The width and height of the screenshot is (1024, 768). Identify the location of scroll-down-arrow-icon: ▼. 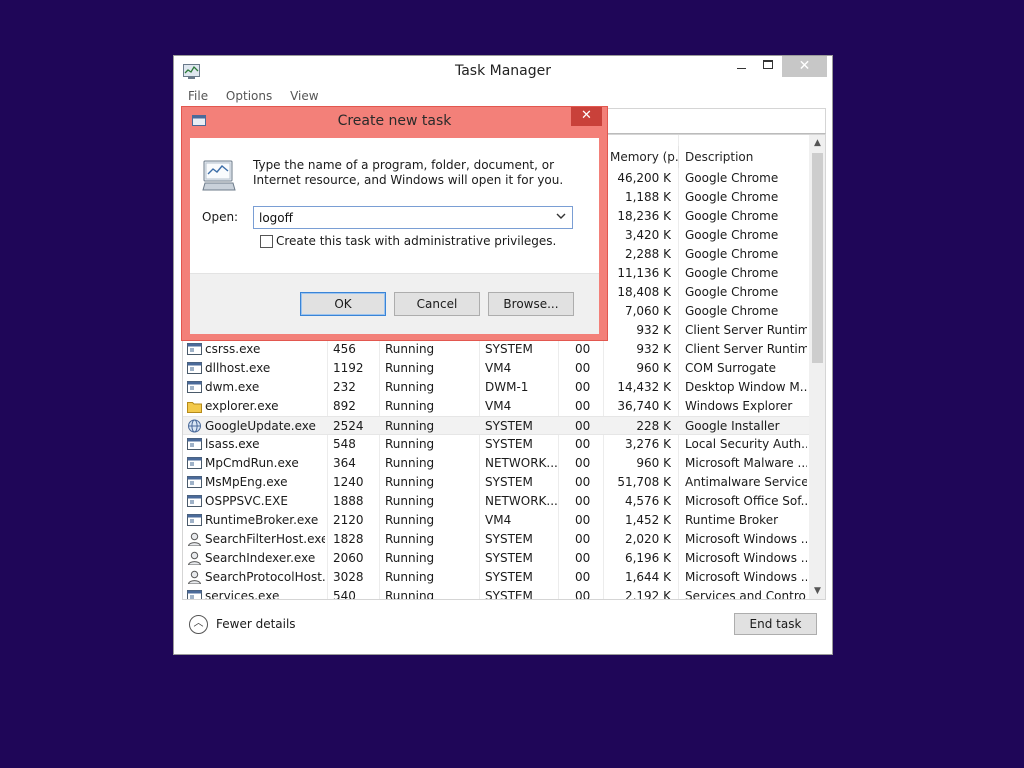
(817, 591).